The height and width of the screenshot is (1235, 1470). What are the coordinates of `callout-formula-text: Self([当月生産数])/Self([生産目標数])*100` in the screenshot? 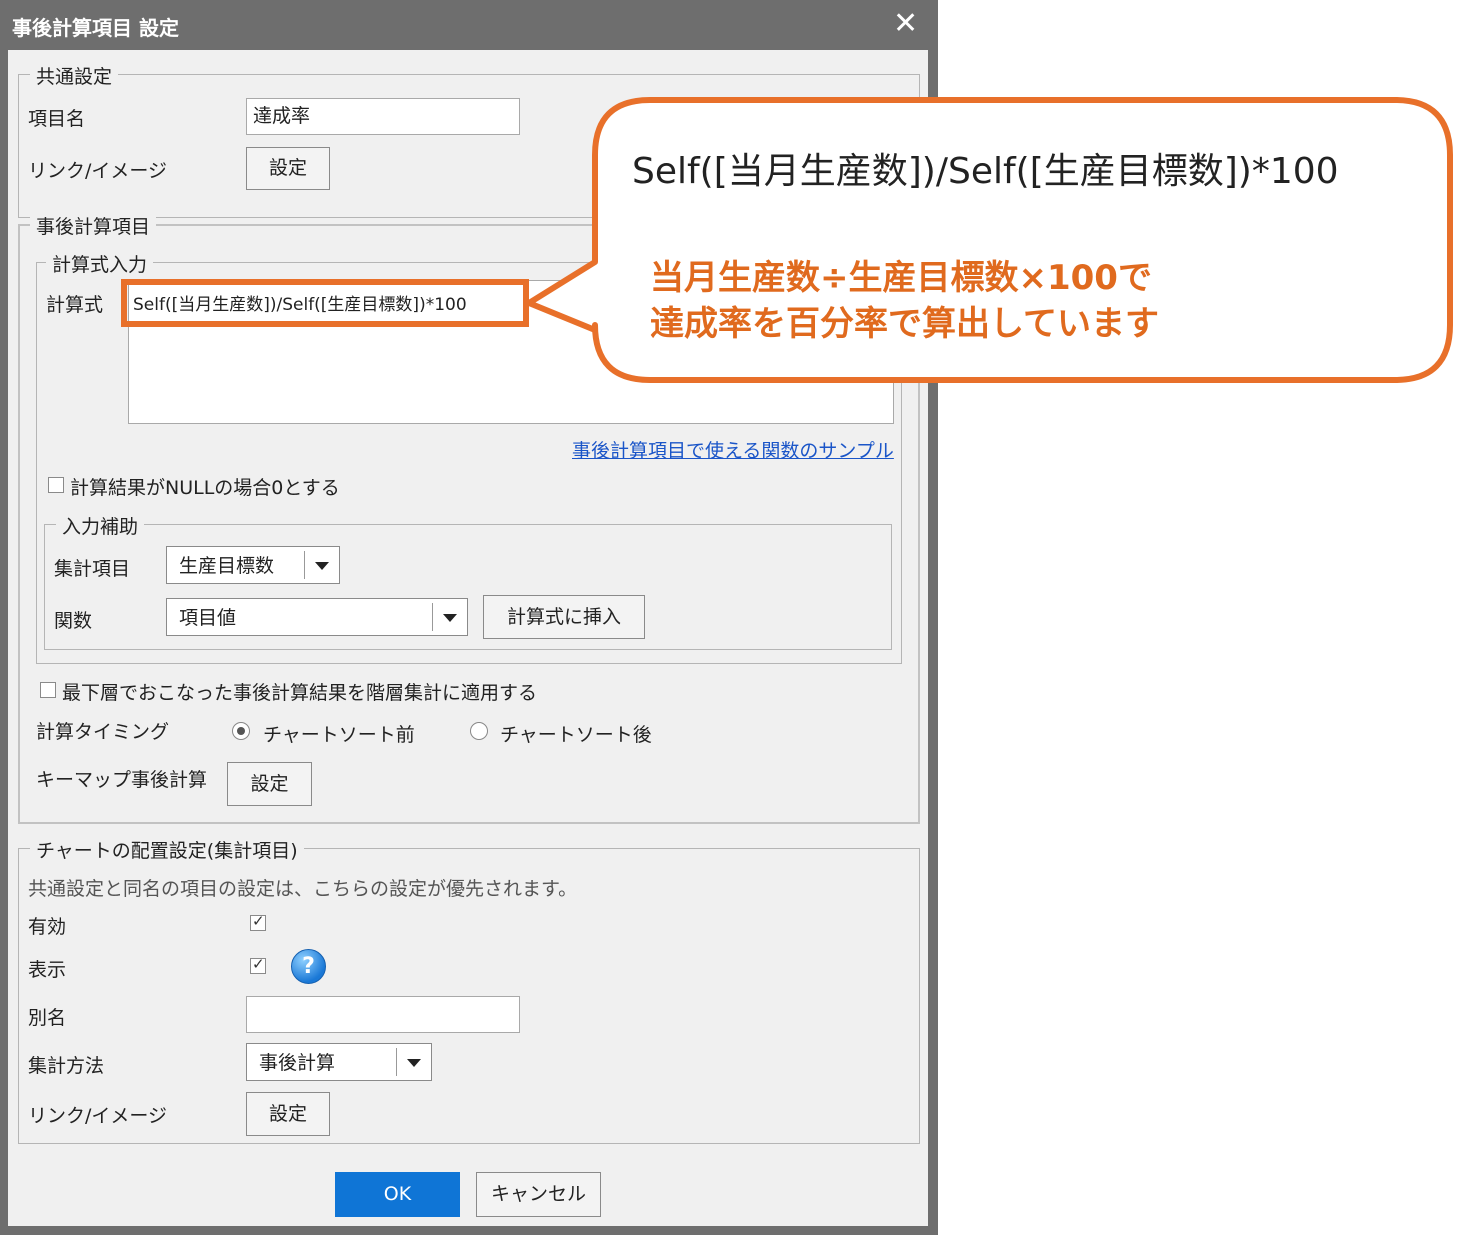 It's located at (985, 171).